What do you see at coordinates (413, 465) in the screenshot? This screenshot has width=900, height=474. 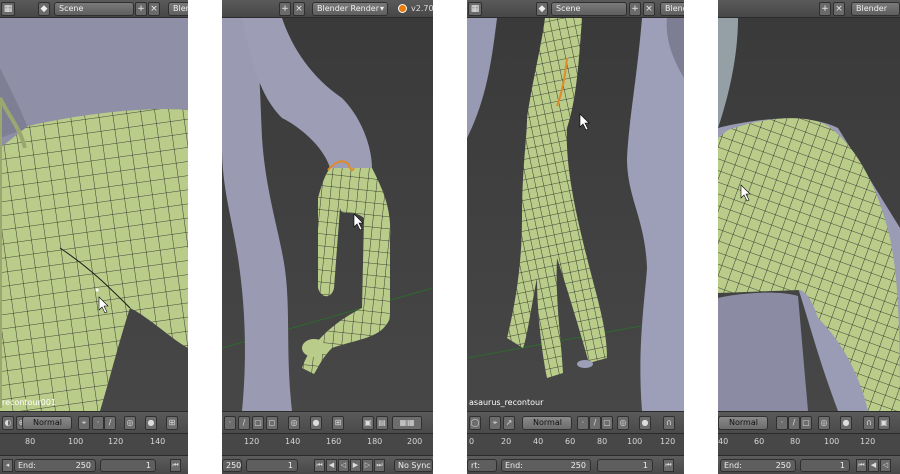 I see `sync-mode-select: No Sync` at bounding box center [413, 465].